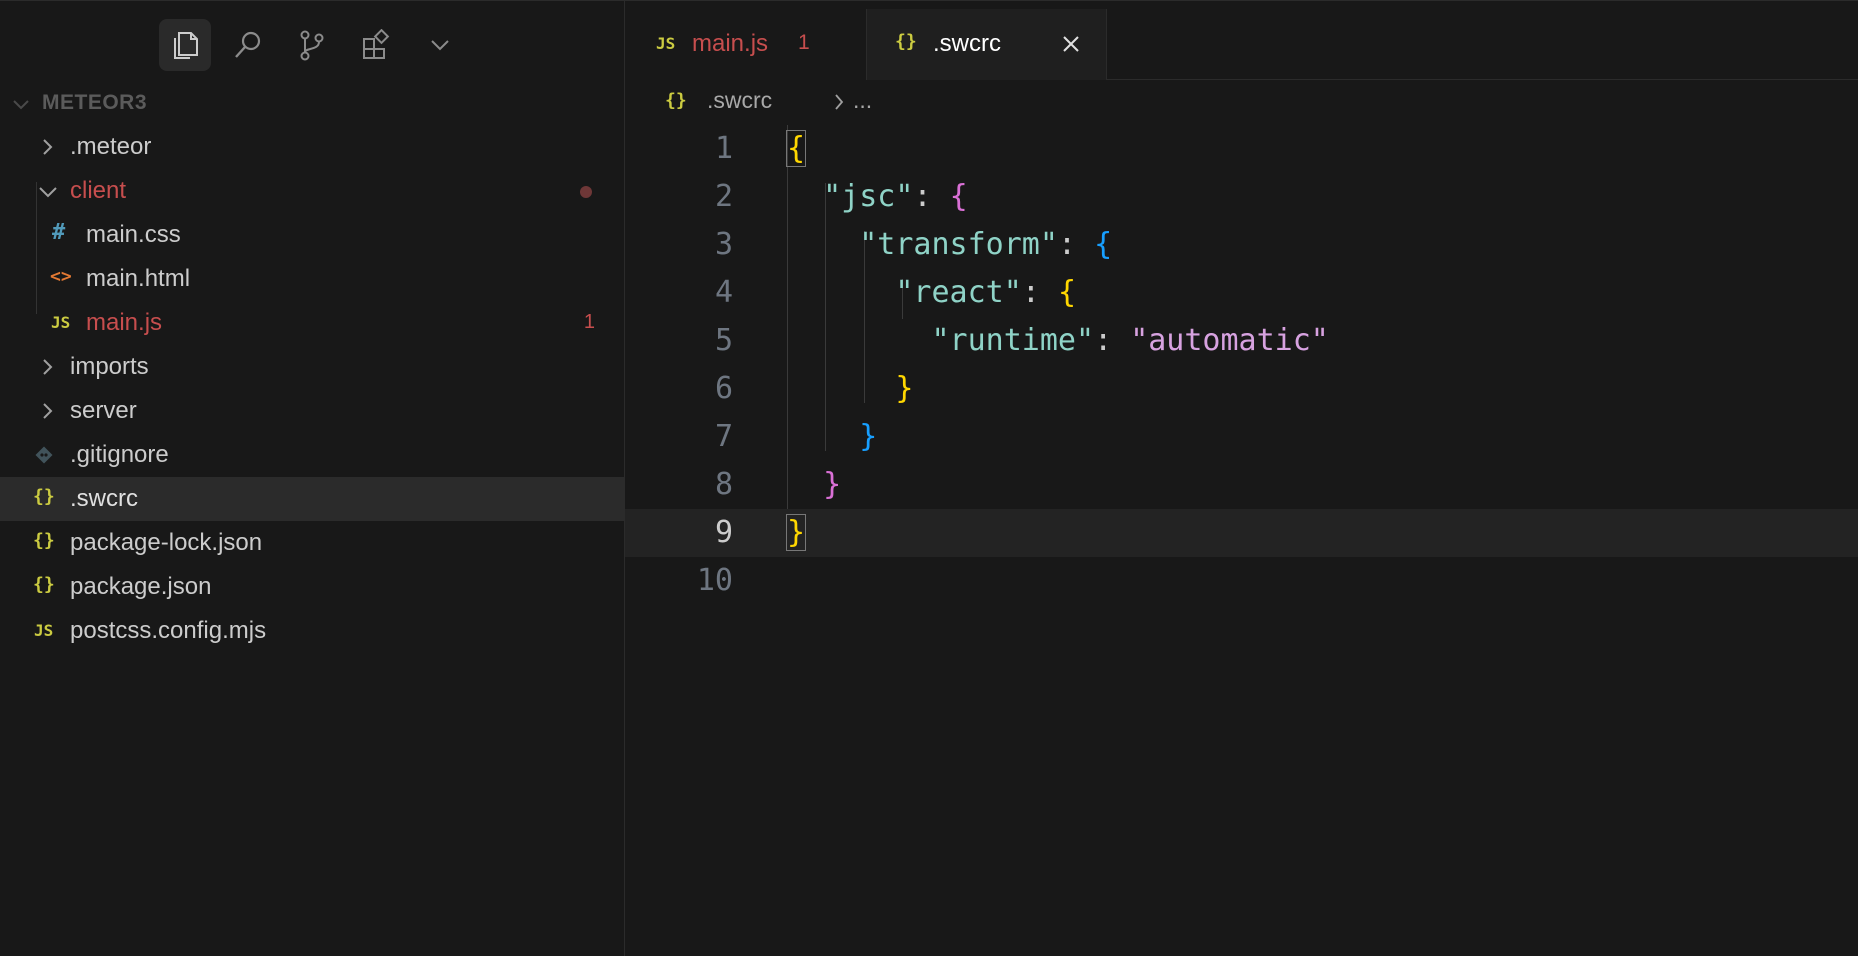 Image resolution: width=1858 pixels, height=956 pixels. I want to click on tree-item-server-folder: server, so click(312, 411).